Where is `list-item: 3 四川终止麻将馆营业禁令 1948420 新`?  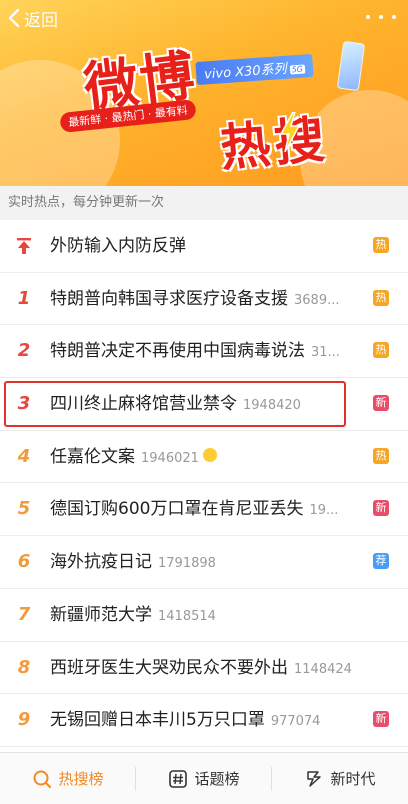 list-item: 3 四川终止麻将馆营业禁令 1948420 新 is located at coordinates (204, 404).